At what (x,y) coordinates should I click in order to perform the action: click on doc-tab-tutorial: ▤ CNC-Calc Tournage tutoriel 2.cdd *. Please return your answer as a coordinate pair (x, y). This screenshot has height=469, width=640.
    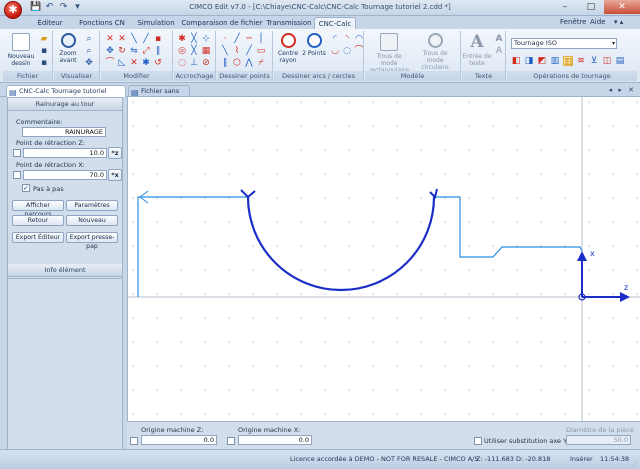
    Looking at the image, I should click on (66, 95).